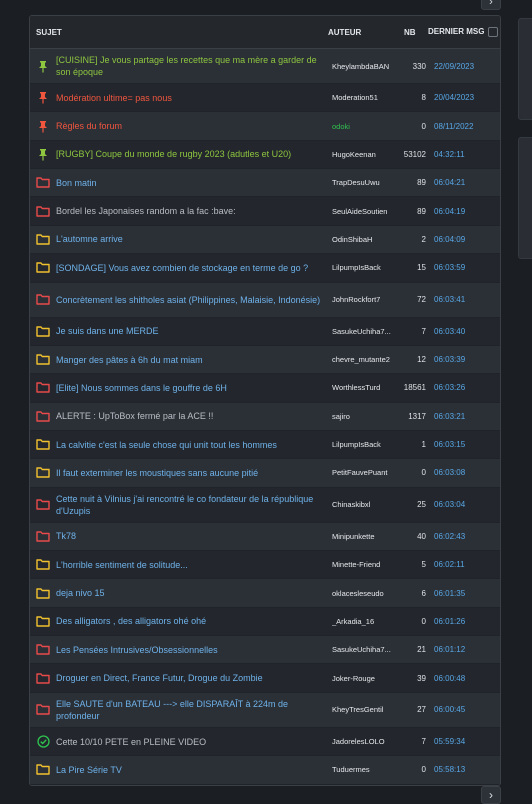 The width and height of the screenshot is (532, 804). What do you see at coordinates (466, 182) in the screenshot?
I see `topic-last-message-link: 06:04:21` at bounding box center [466, 182].